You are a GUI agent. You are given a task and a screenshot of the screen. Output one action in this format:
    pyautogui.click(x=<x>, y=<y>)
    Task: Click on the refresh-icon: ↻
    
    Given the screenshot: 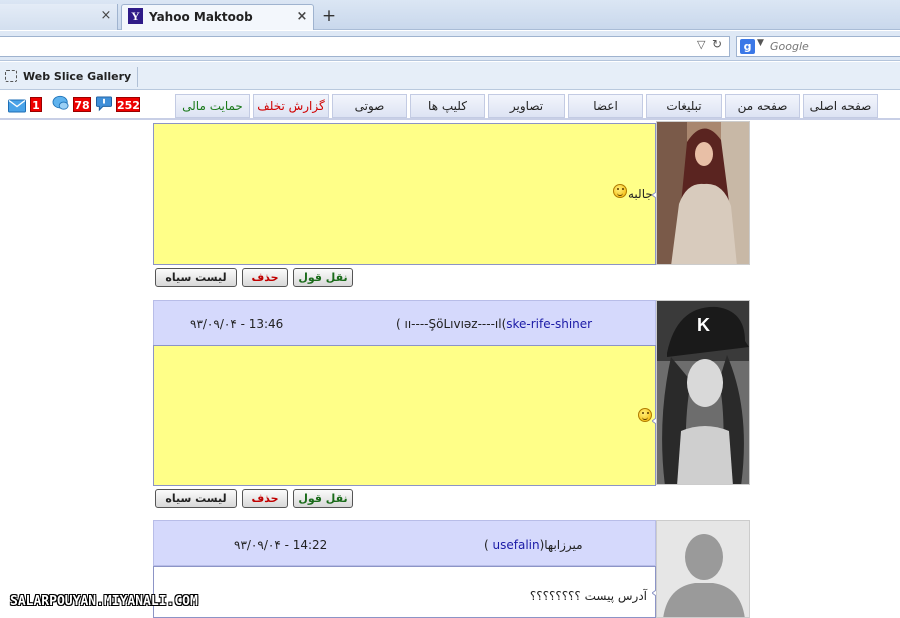 What is the action you would take?
    pyautogui.click(x=717, y=44)
    